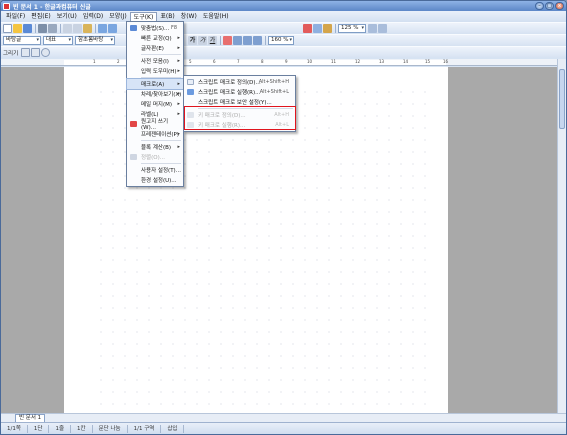 The width and height of the screenshot is (567, 435). Describe the element at coordinates (559, 6) in the screenshot. I see `close-button: ×` at that location.